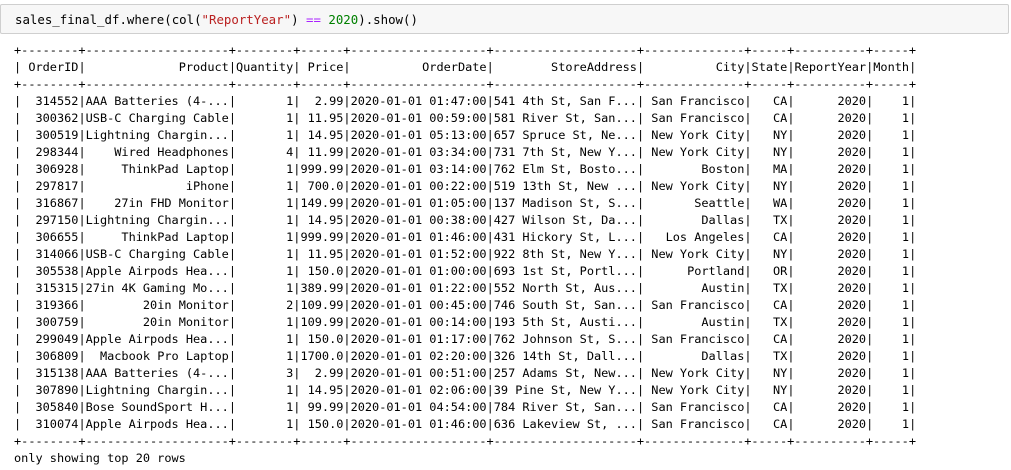  Describe the element at coordinates (694, 169) in the screenshot. I see `table-cell: Boston` at that location.